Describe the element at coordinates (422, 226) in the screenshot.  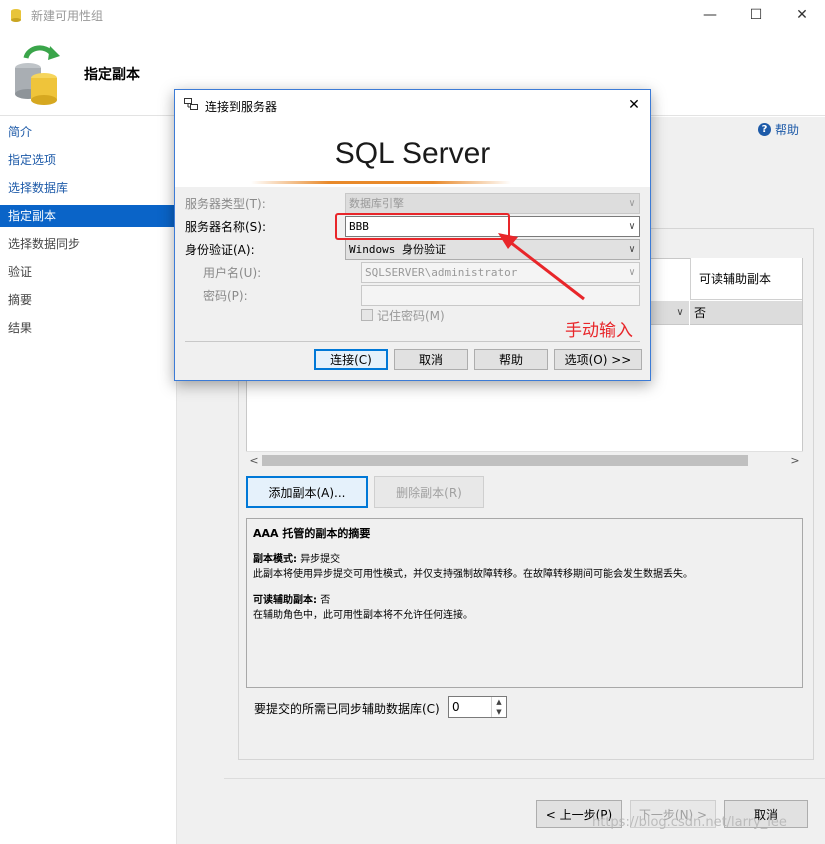
I see `annotation-highlight-box` at that location.